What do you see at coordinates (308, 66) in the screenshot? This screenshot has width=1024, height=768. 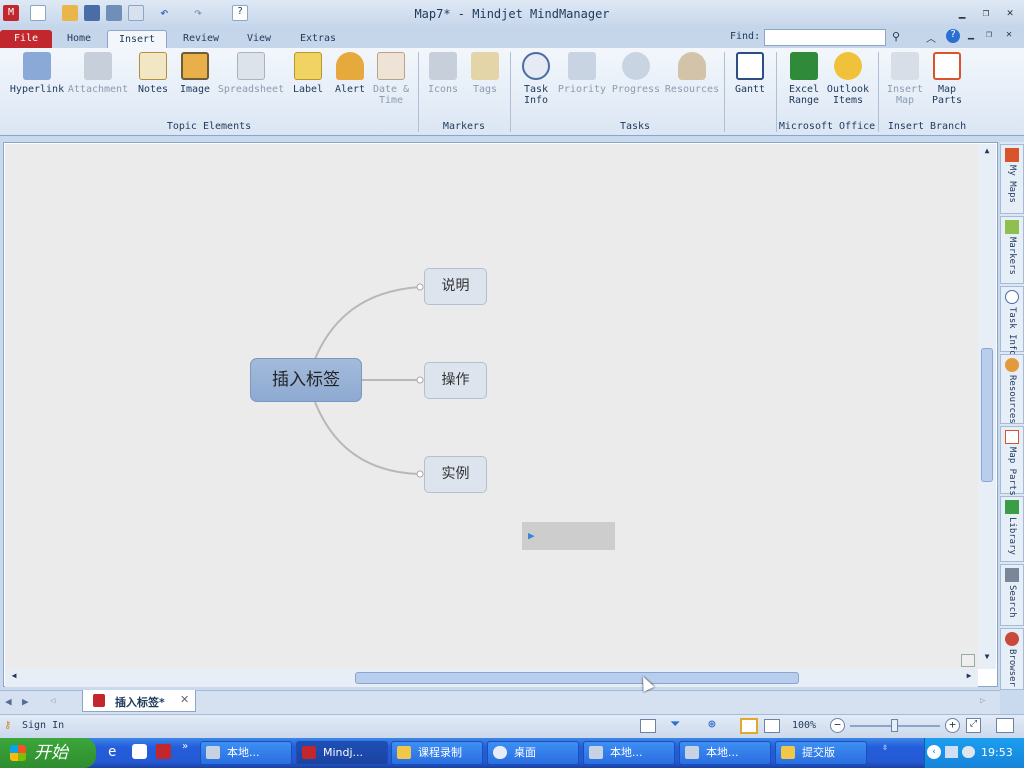 I see `tag-label-icon` at bounding box center [308, 66].